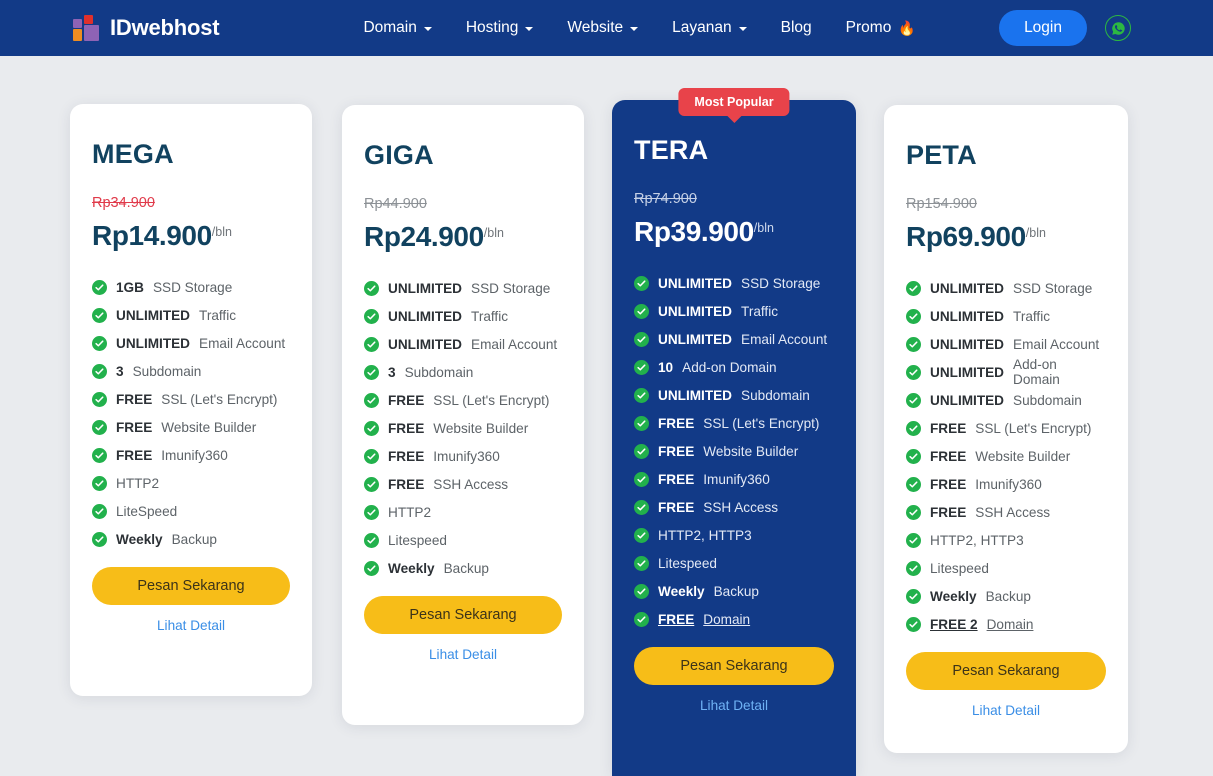  What do you see at coordinates (1043, 28) in the screenshot?
I see `login-button: Login` at bounding box center [1043, 28].